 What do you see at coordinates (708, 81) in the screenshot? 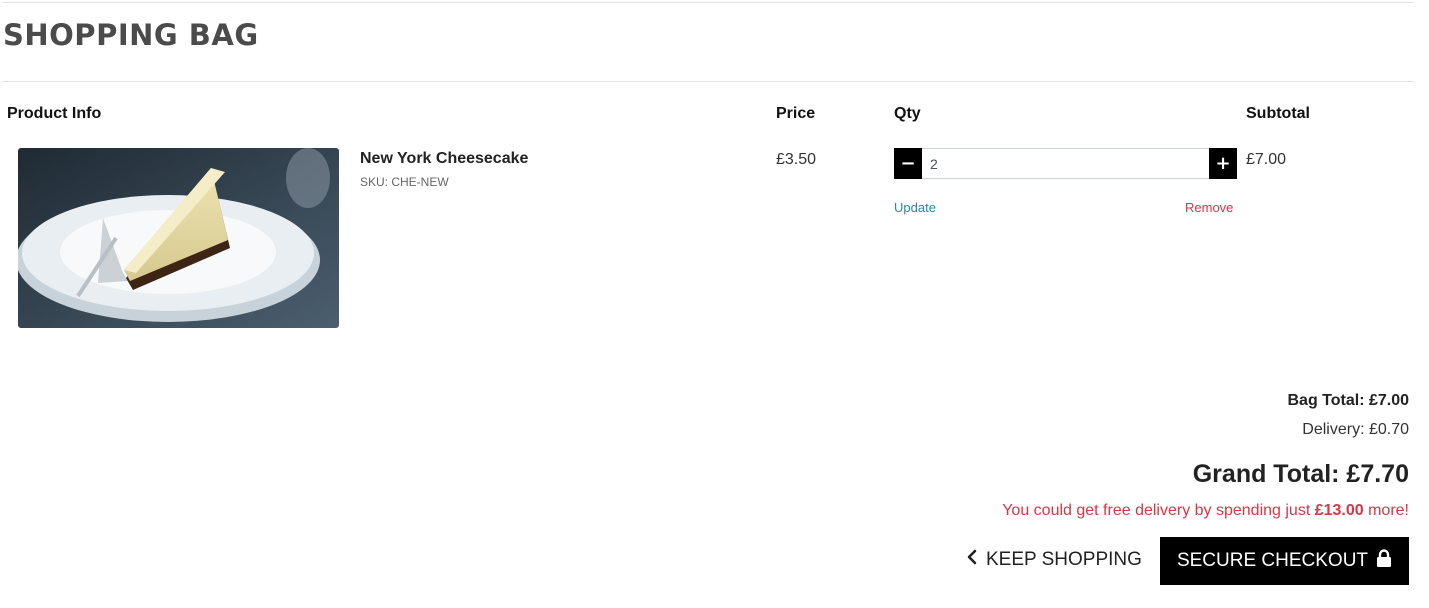
I see `title-divider` at bounding box center [708, 81].